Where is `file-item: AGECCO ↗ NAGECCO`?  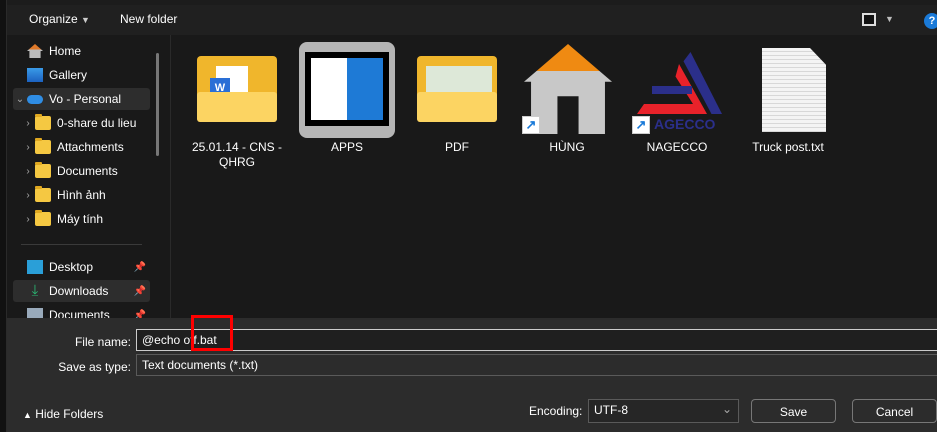
file-item: AGECCO ↗ NAGECCO is located at coordinates (677, 99).